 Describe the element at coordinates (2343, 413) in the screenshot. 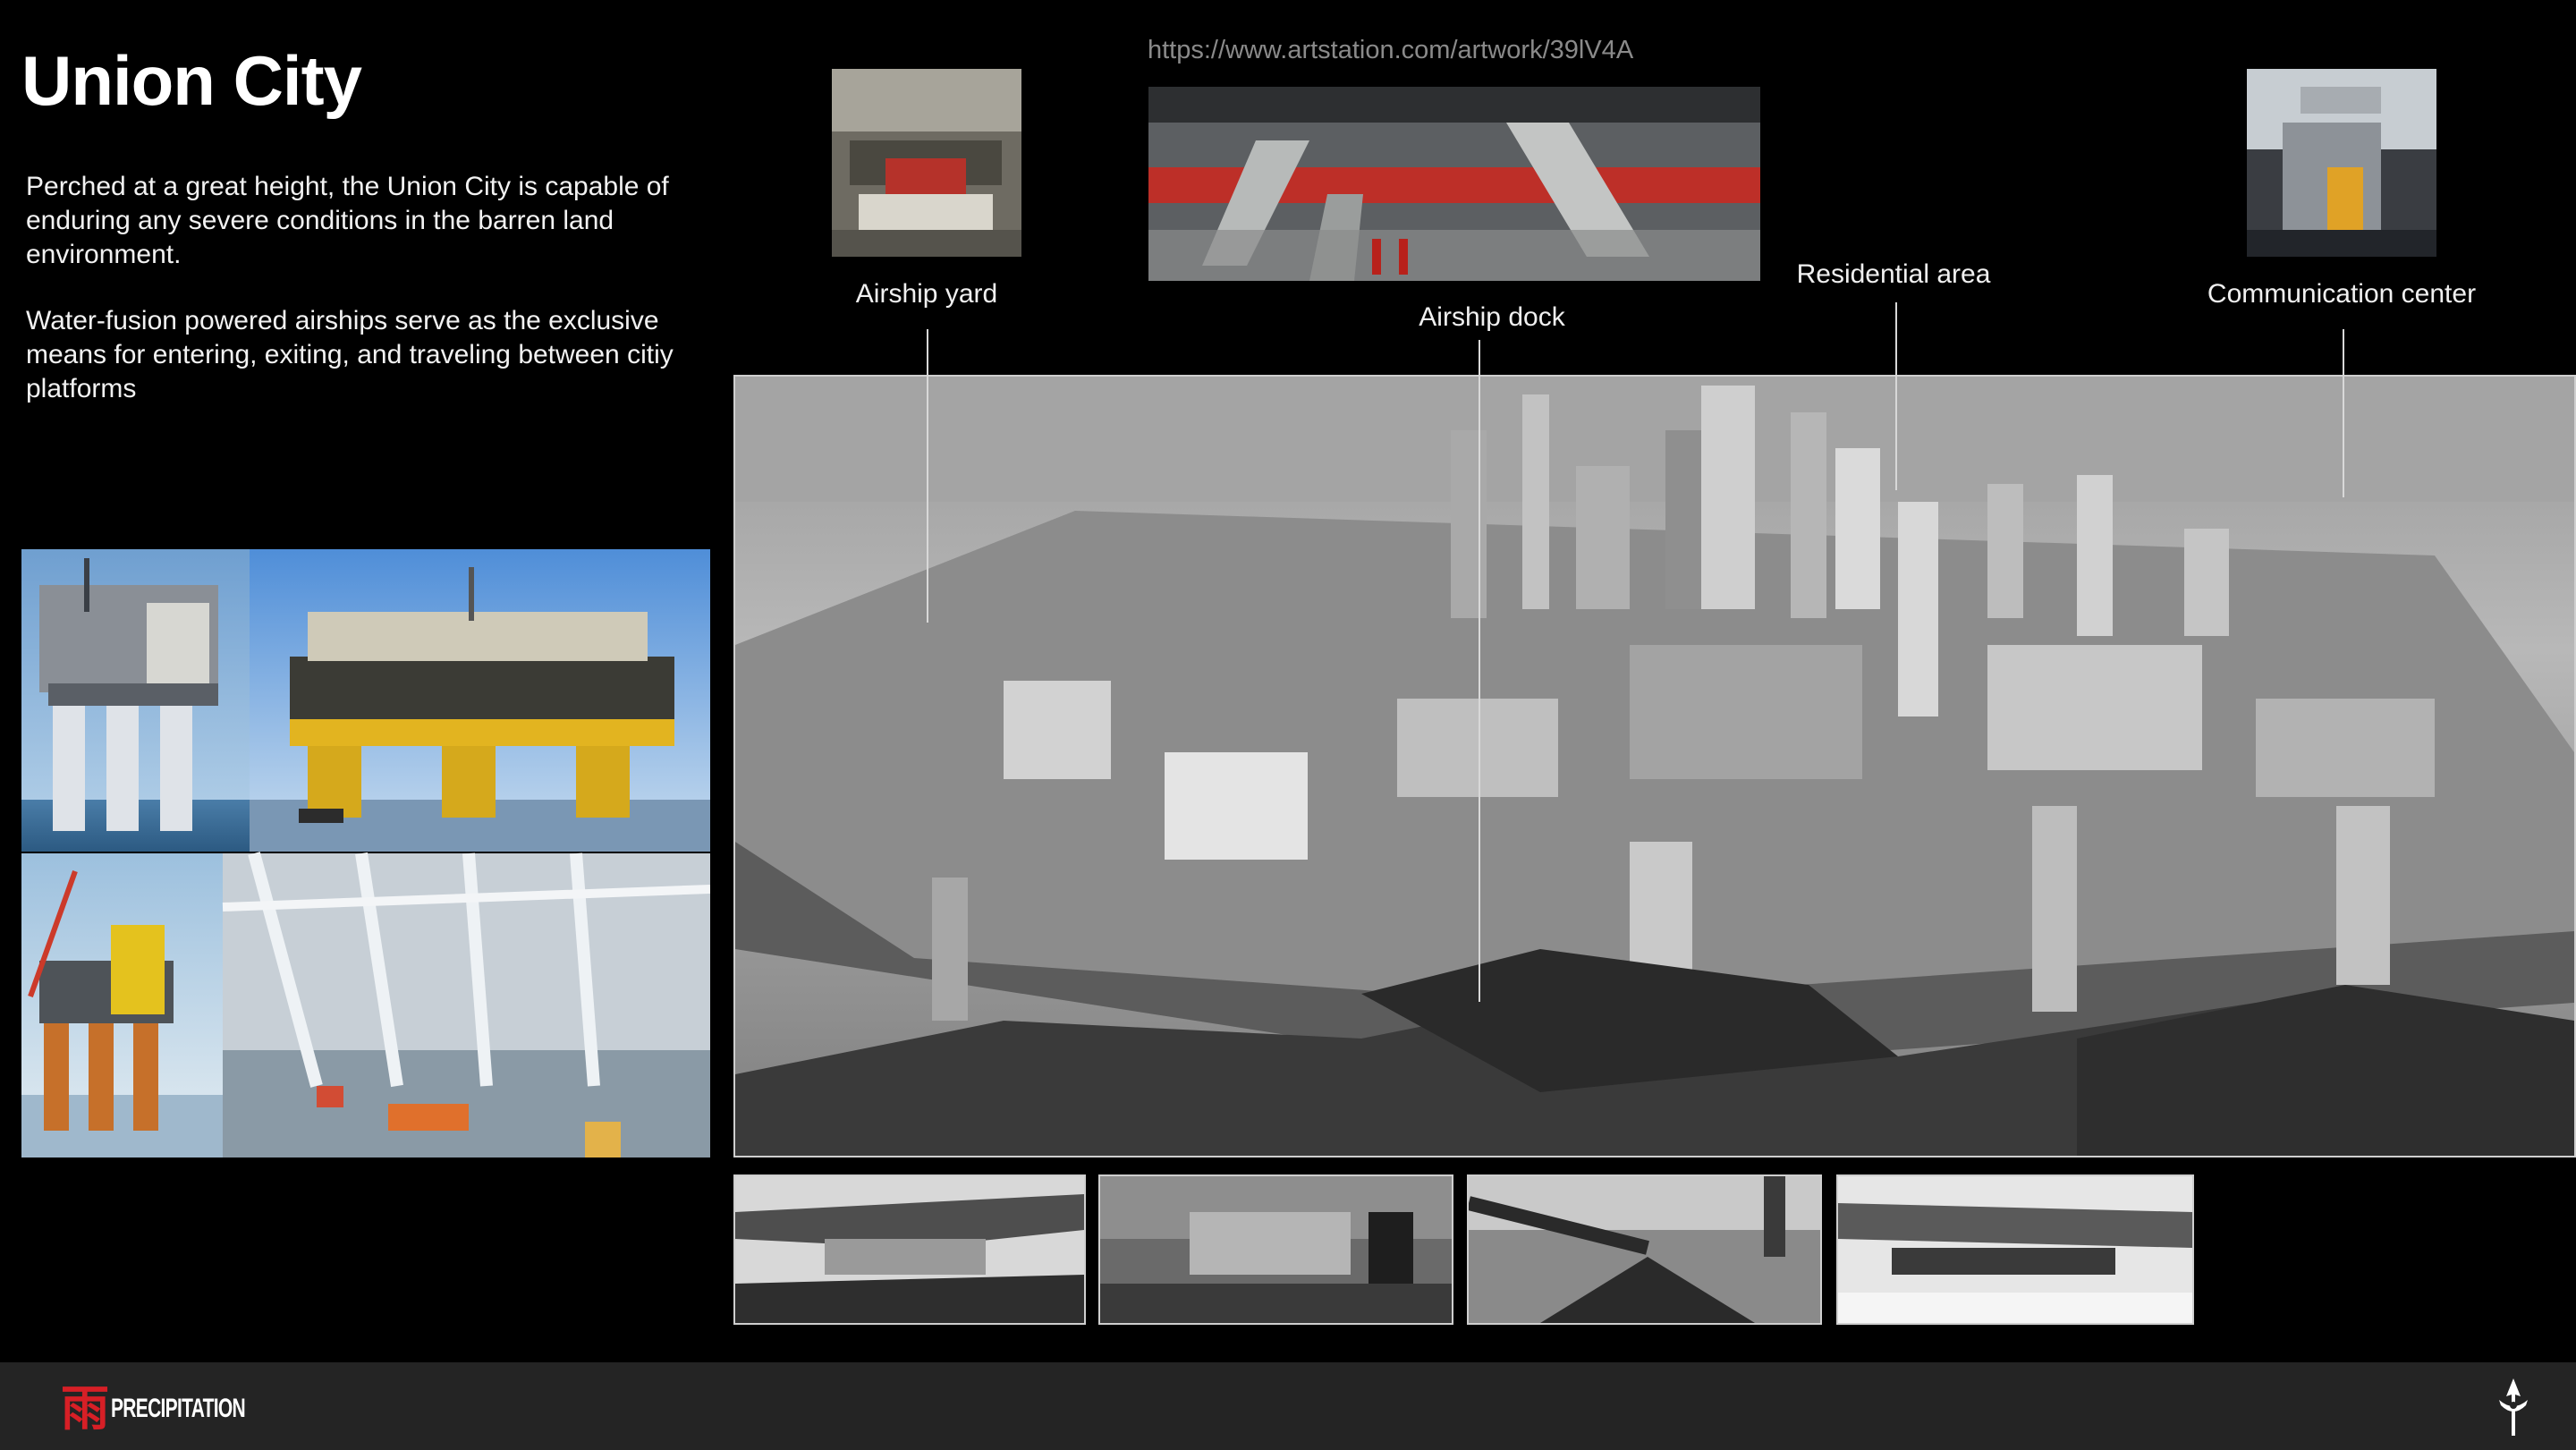

I see `callout-line-communication-center` at that location.